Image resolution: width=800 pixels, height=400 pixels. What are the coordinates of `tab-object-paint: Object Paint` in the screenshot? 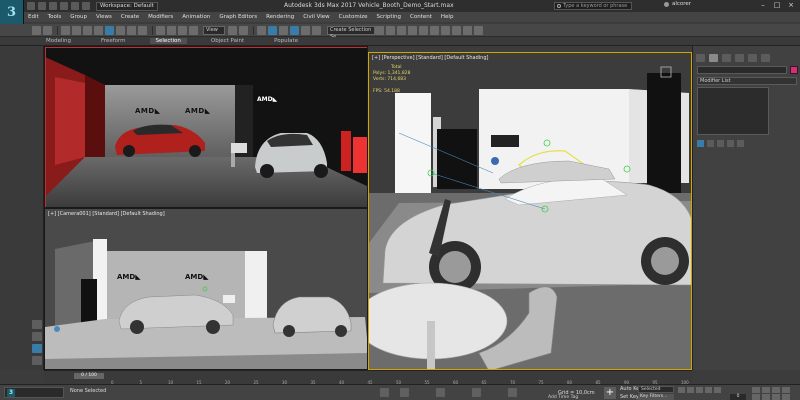 It's located at (227, 41).